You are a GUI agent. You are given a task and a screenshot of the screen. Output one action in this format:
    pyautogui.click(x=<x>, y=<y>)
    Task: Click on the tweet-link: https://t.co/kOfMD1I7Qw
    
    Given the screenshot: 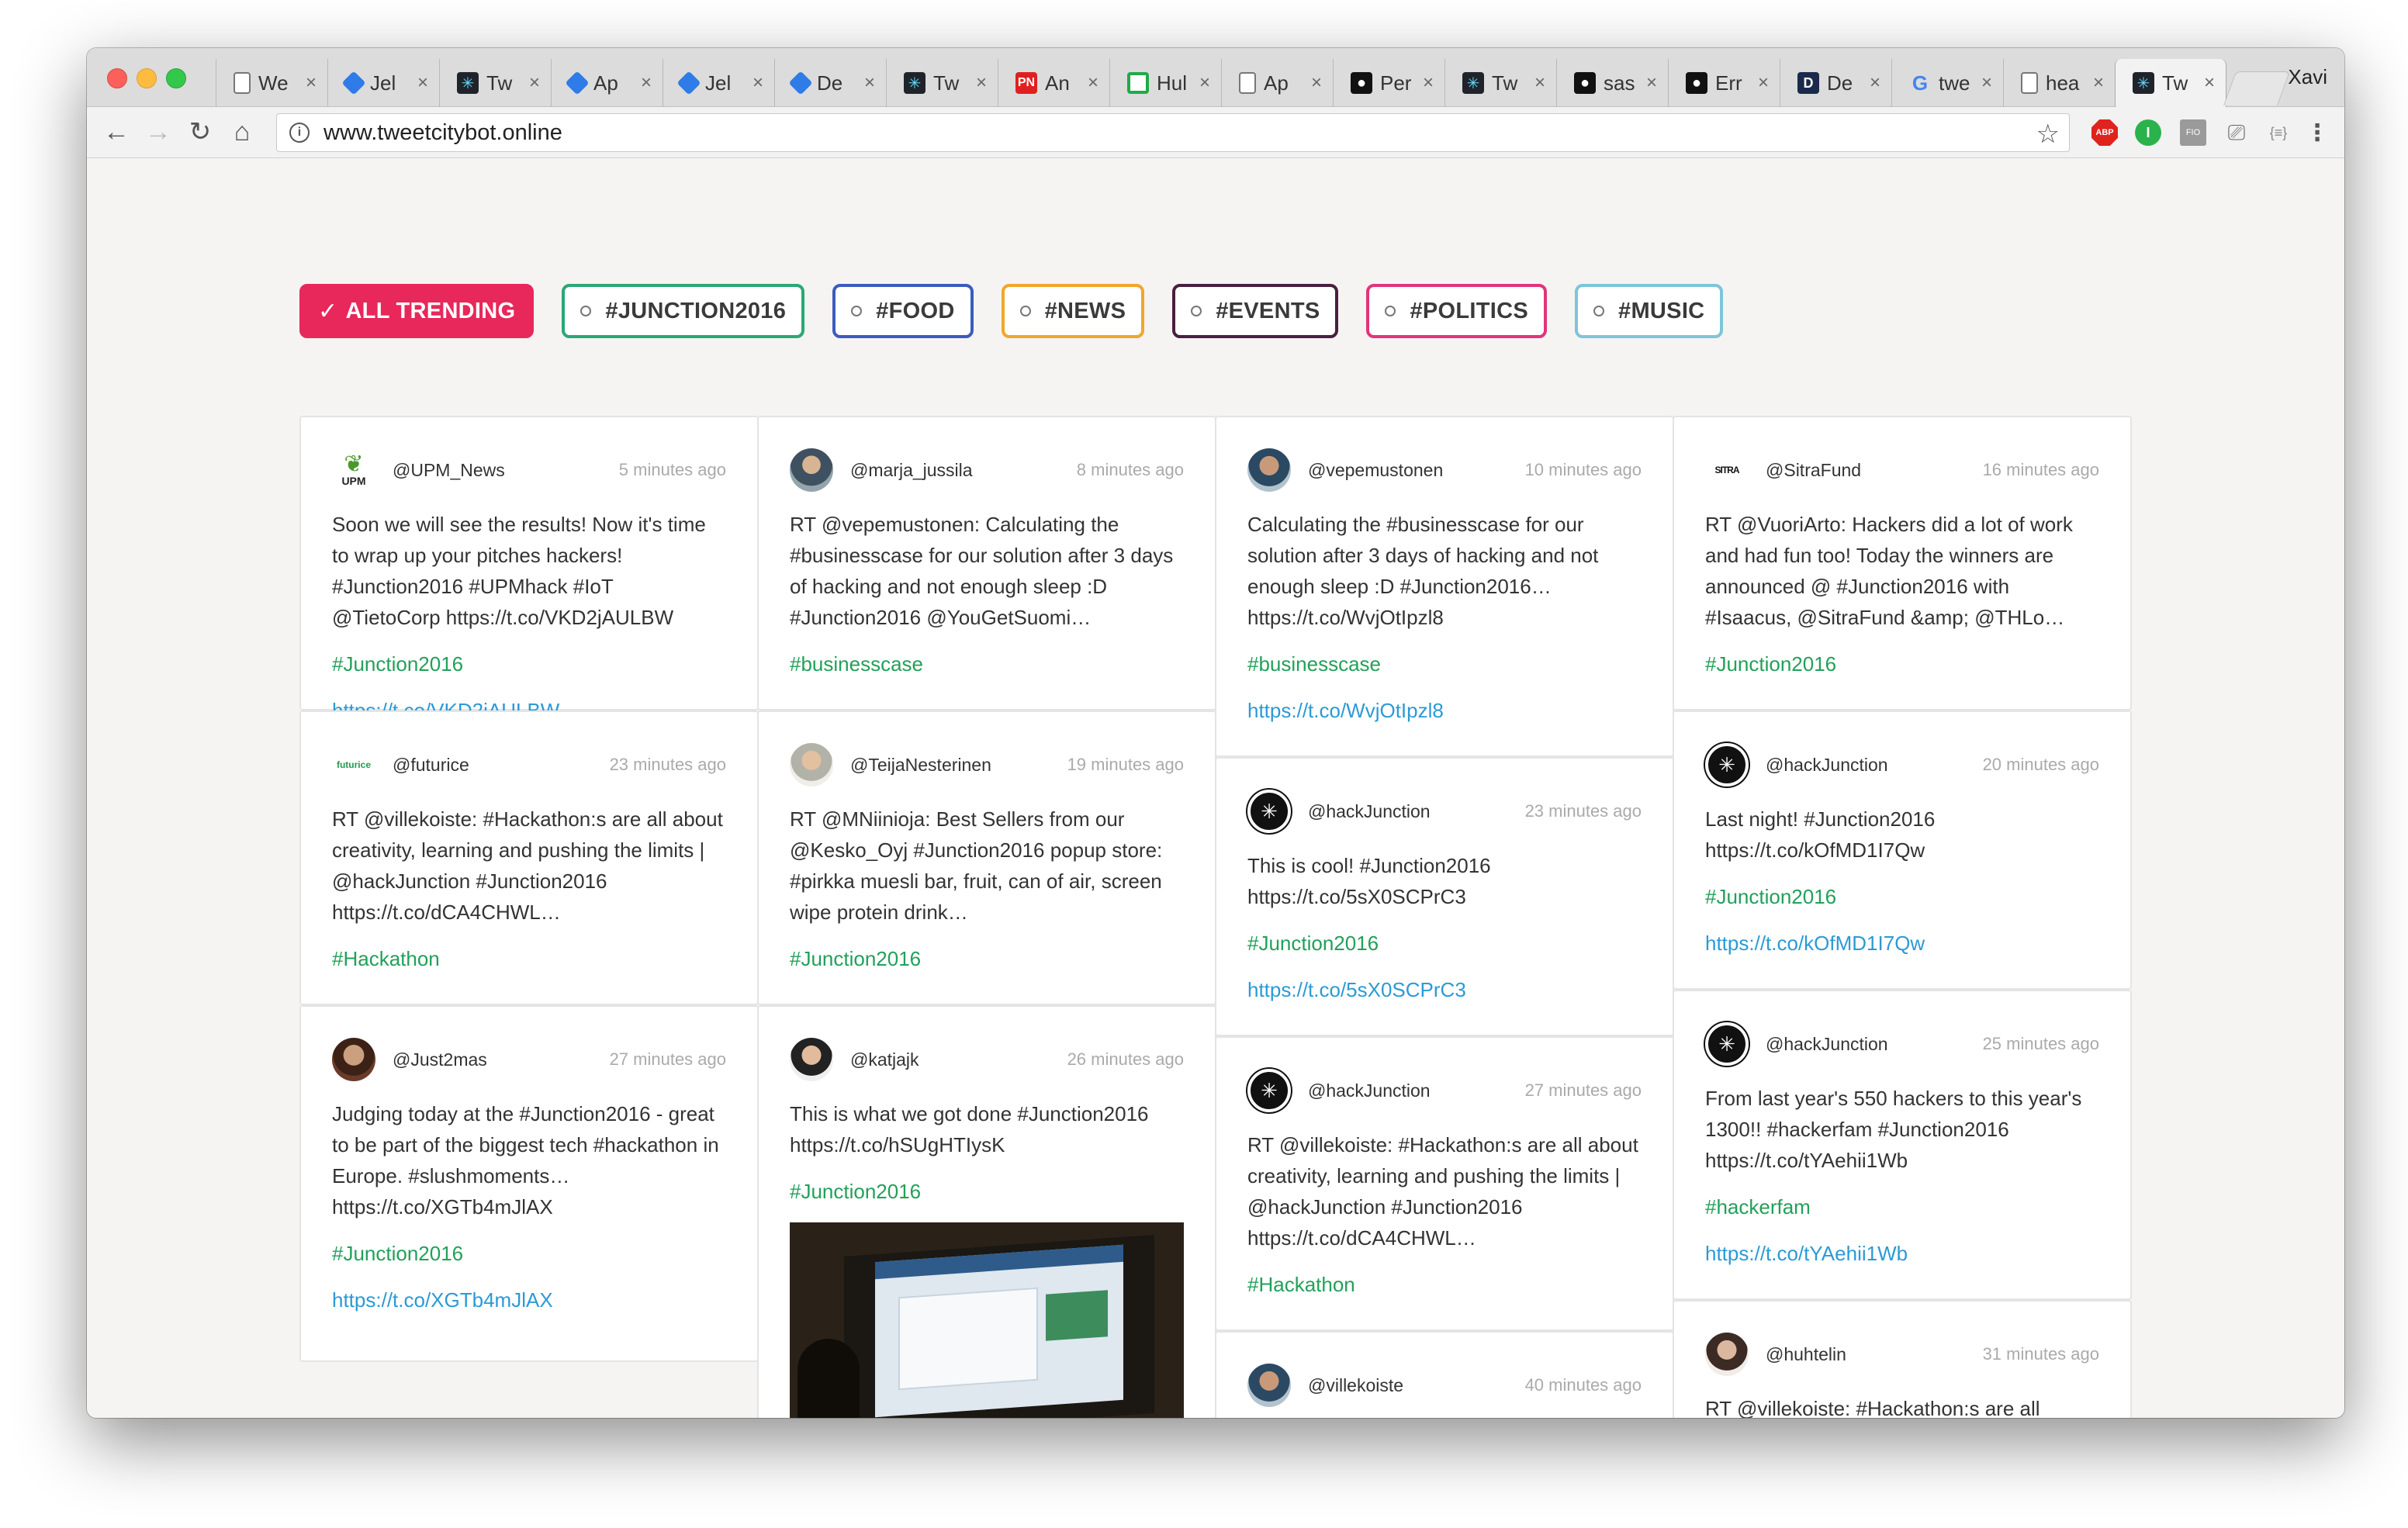 What is the action you would take?
    pyautogui.click(x=1902, y=943)
    